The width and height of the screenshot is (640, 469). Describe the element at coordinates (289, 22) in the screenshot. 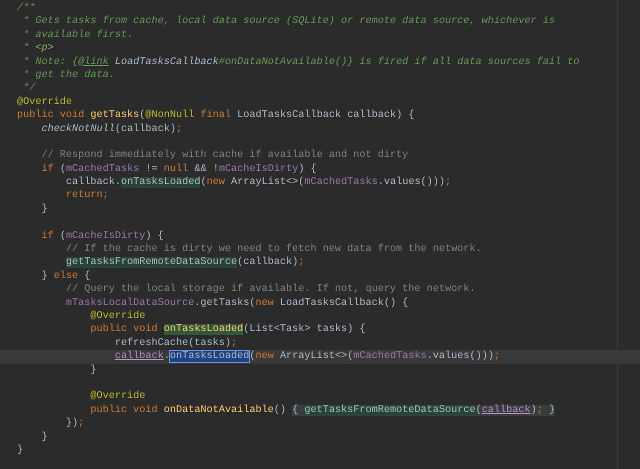

I see `code-line: * Gets tasks from cache, local data source (SQLite) or remote data source, whichever is` at that location.